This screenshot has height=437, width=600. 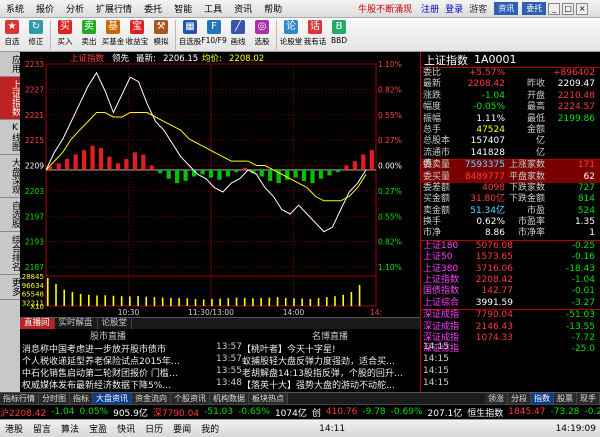 I want to click on left-tab-5: 综合排名, so click(x=10, y=253).